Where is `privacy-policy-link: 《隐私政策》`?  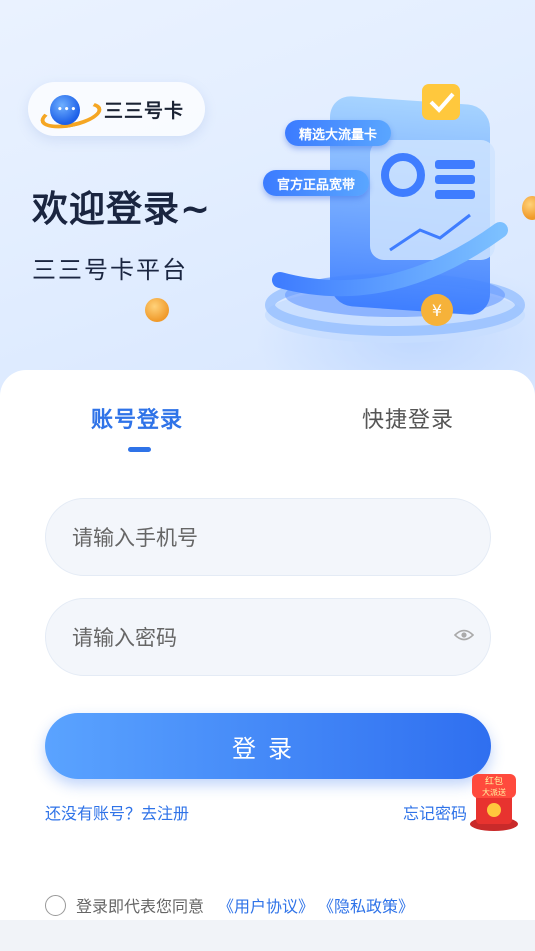 privacy-policy-link: 《隐私政策》 is located at coordinates (366, 905).